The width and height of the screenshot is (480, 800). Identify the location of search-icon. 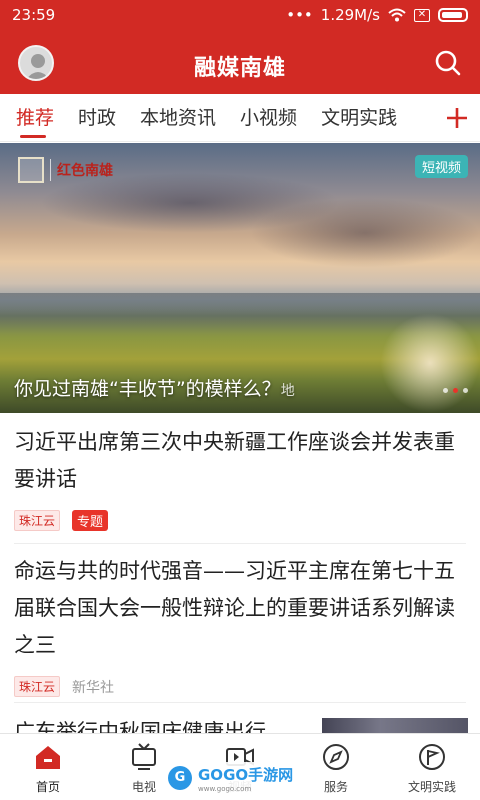
(448, 63).